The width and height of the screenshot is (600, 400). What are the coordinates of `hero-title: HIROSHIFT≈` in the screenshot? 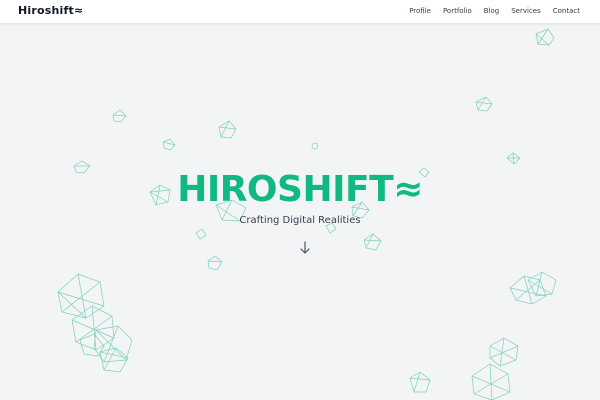 It's located at (300, 189).